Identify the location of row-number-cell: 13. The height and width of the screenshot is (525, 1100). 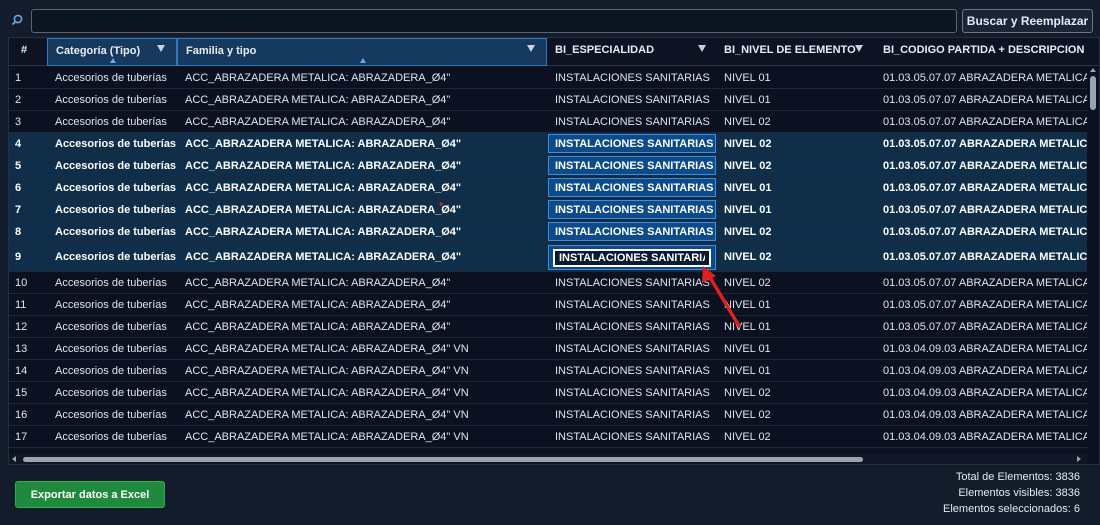
(28, 348).